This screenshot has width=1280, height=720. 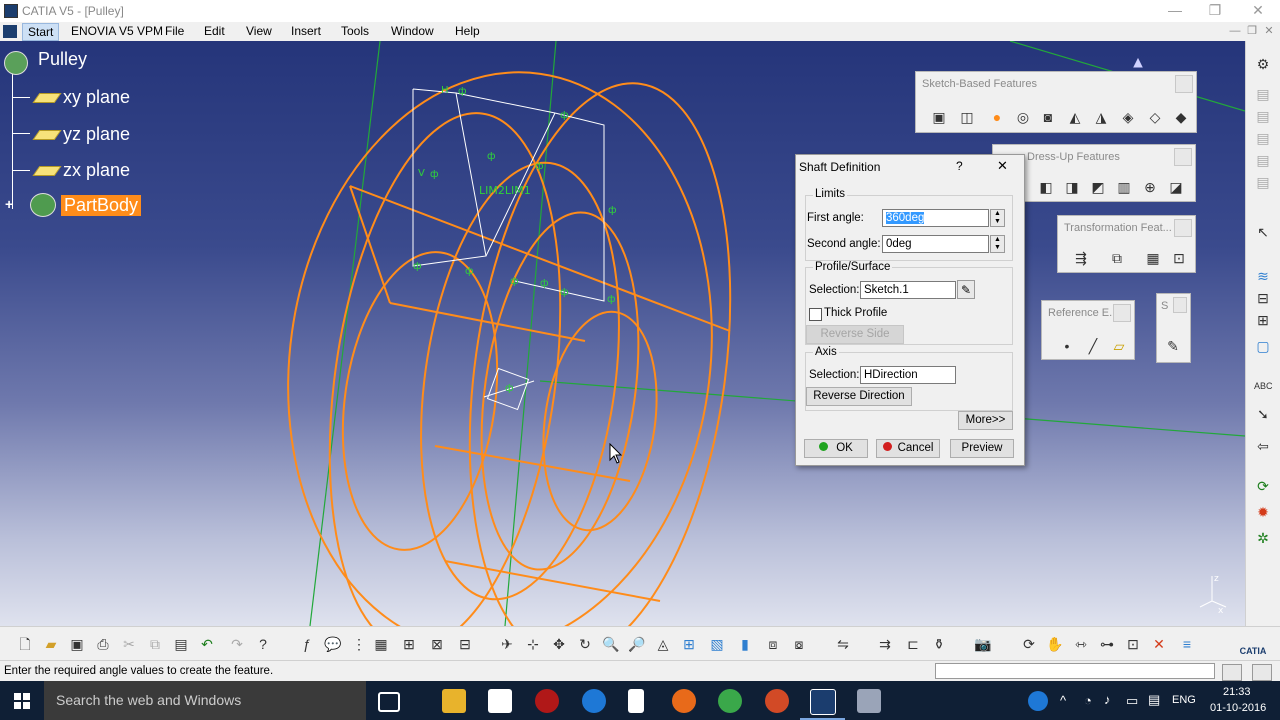 I want to click on translation-icon: ⇶, so click(x=1081, y=258).